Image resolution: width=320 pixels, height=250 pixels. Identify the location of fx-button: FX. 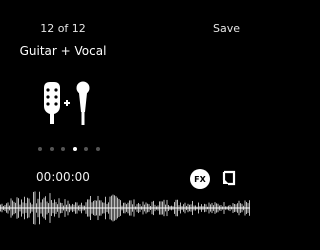
(200, 179).